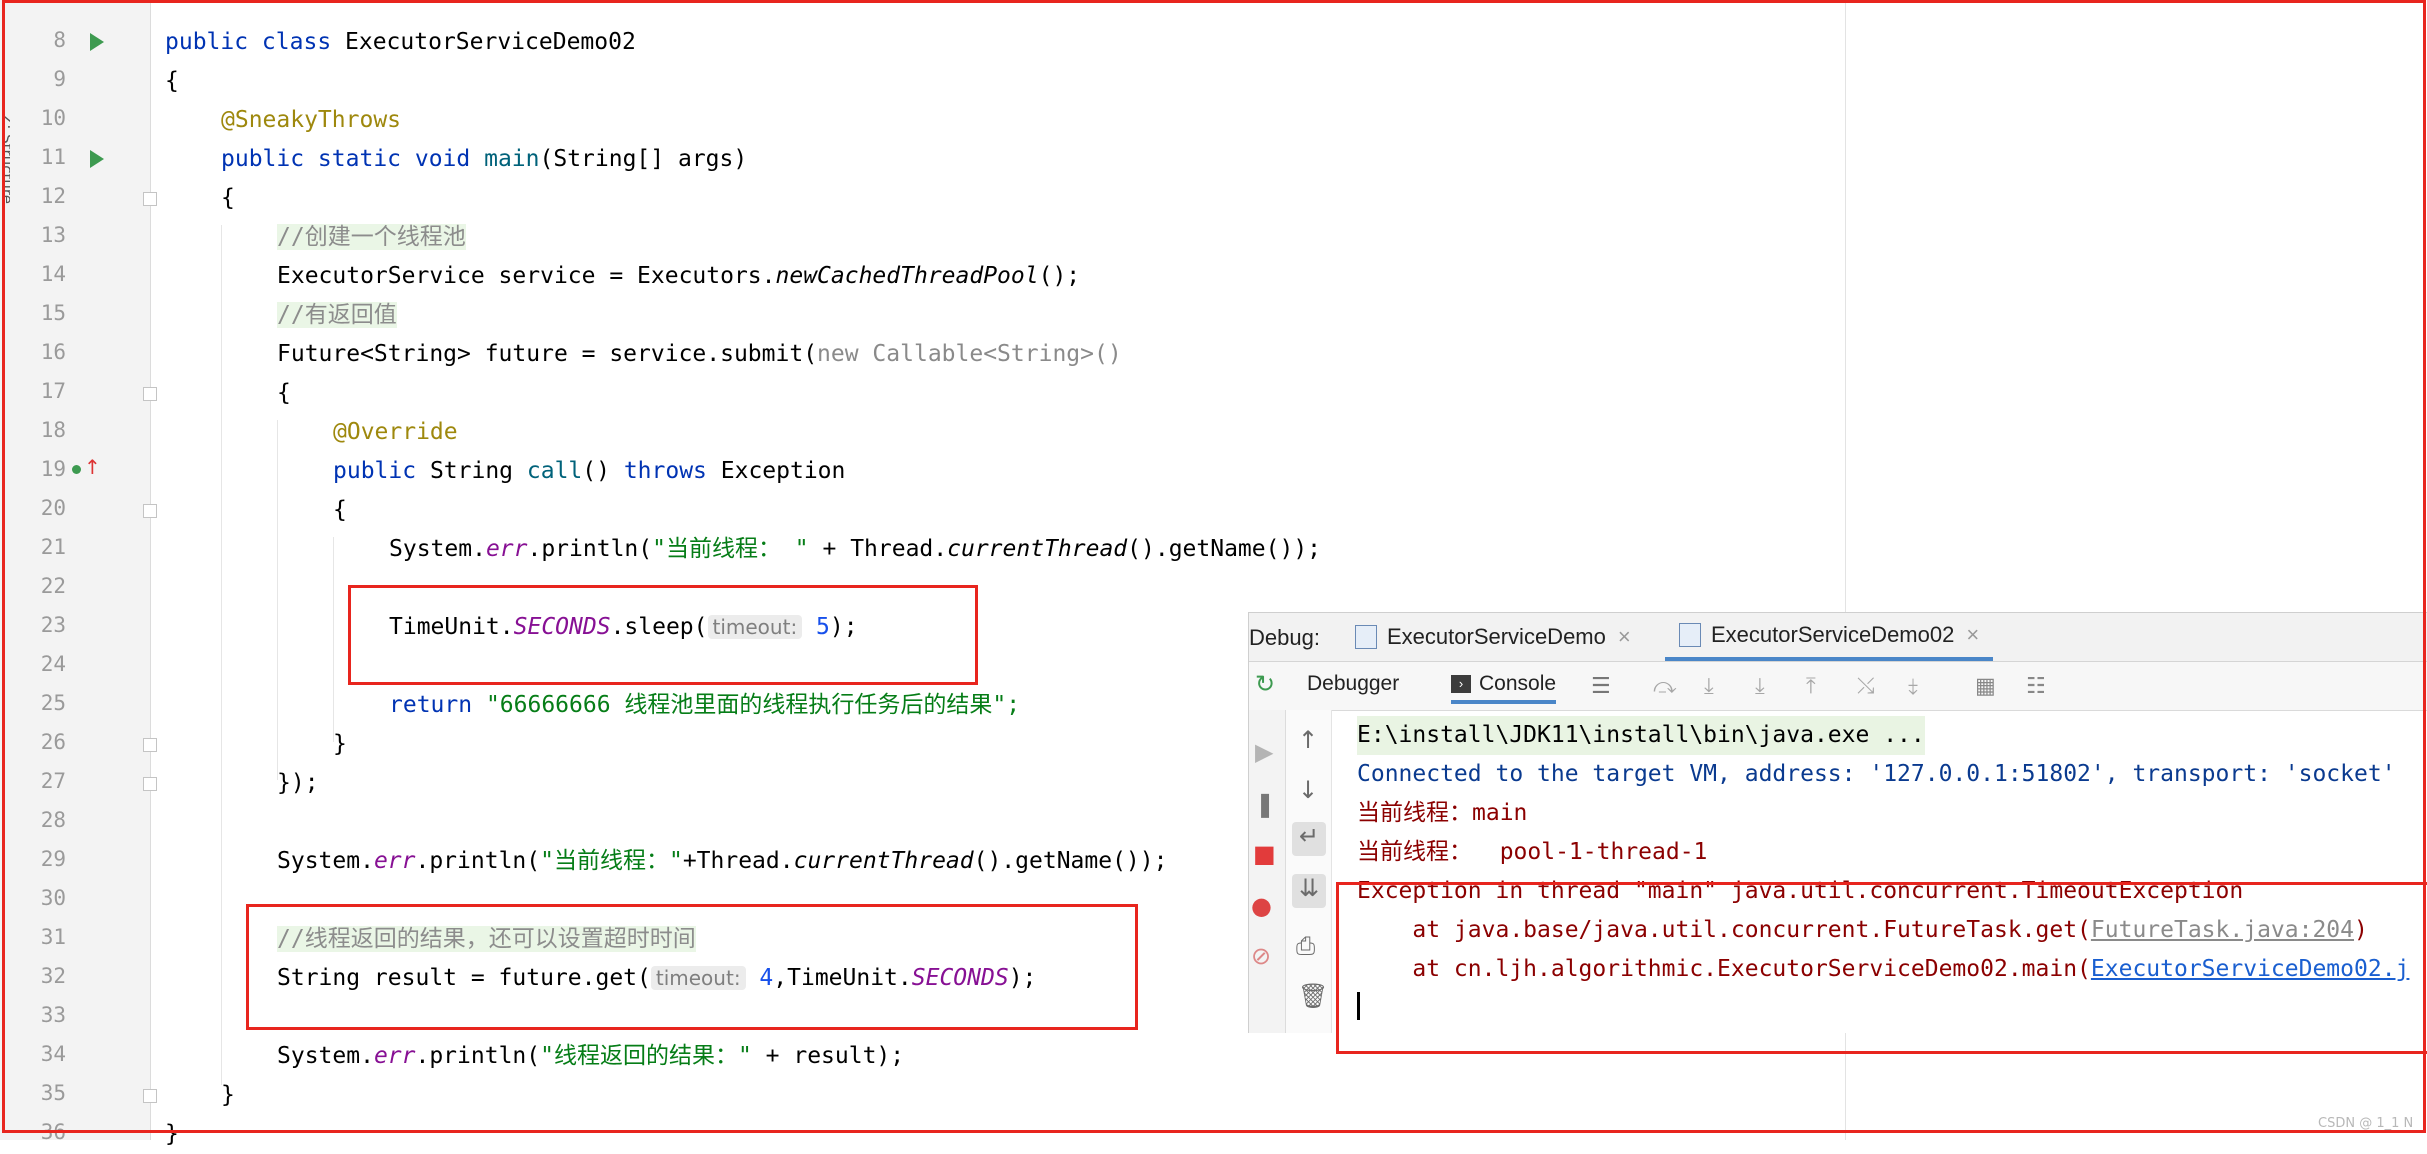  Describe the element at coordinates (663, 635) in the screenshot. I see `sleep-highlight-box` at that location.